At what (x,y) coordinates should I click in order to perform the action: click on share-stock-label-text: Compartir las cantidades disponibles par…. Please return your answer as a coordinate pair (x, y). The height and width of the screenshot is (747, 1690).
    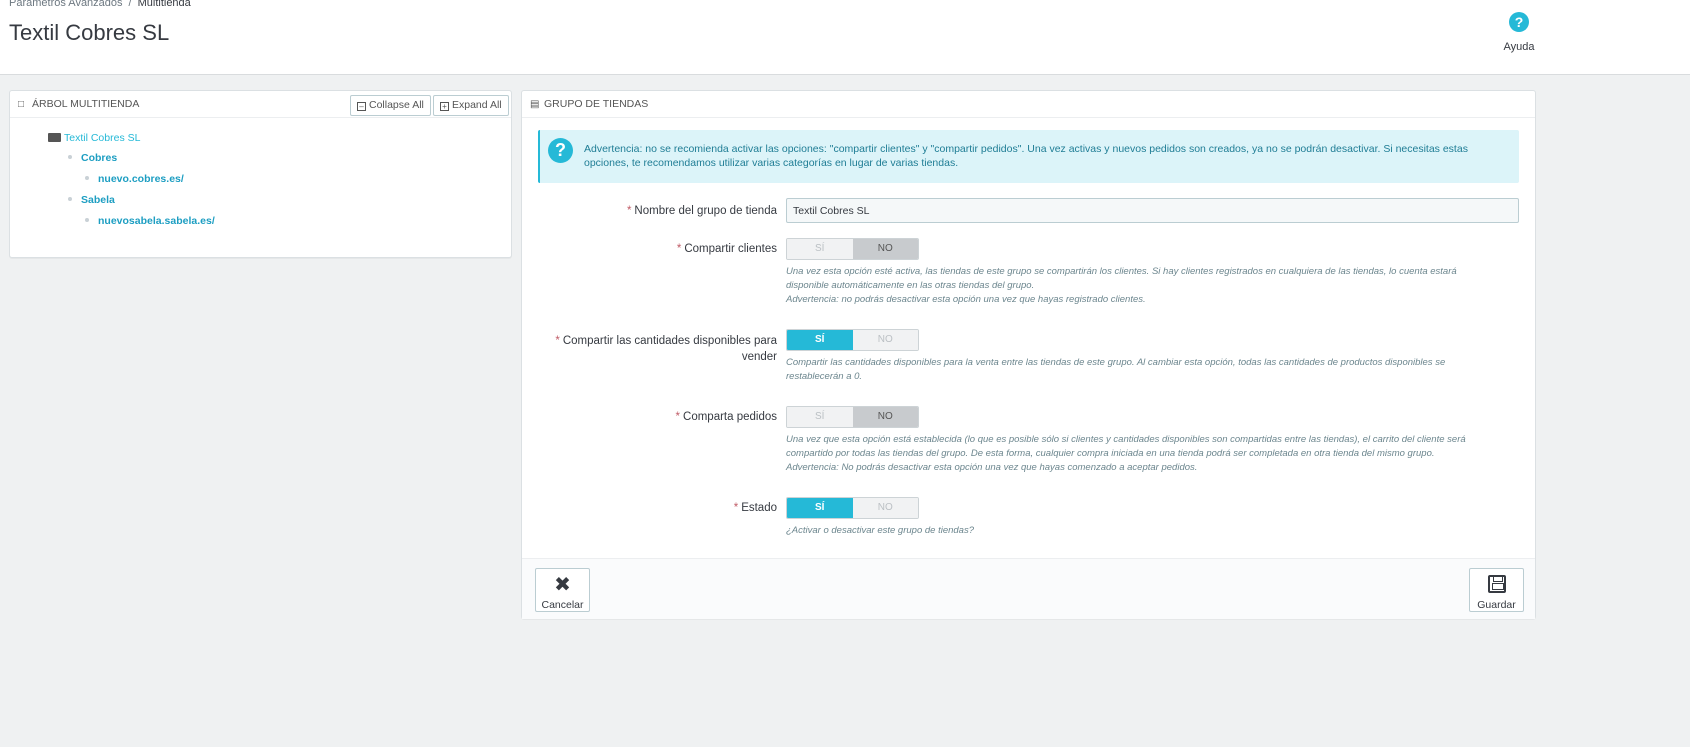
    Looking at the image, I should click on (669, 349).